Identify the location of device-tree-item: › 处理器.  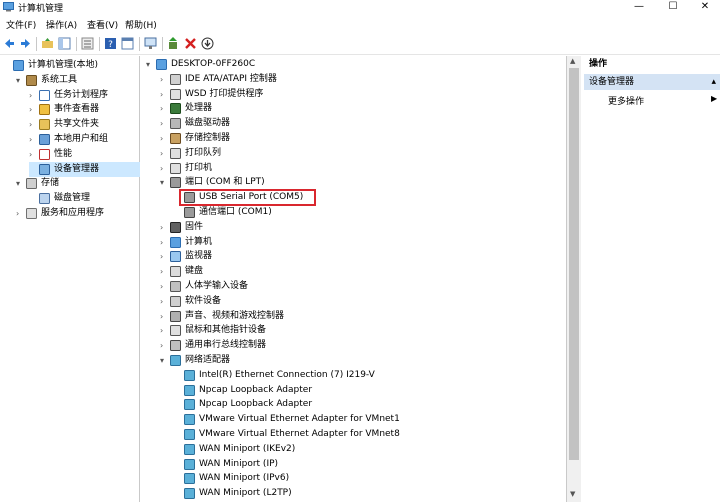
(363, 108).